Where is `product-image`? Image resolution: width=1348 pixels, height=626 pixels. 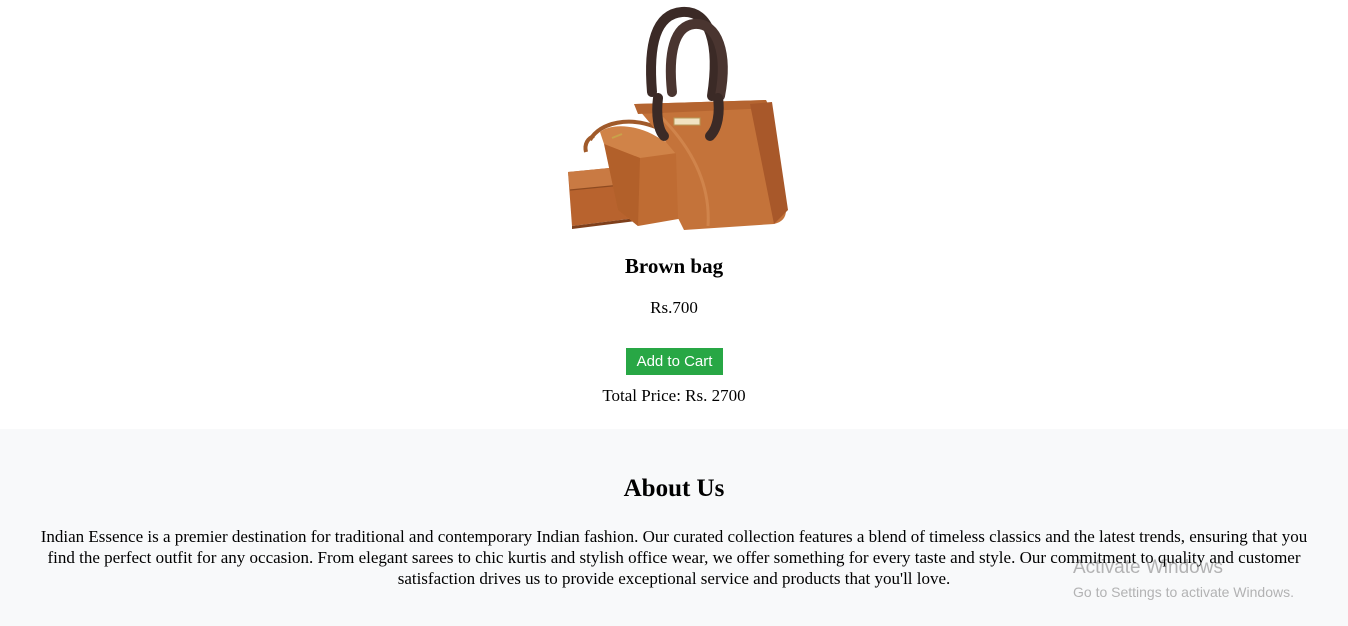 product-image is located at coordinates (675, 119).